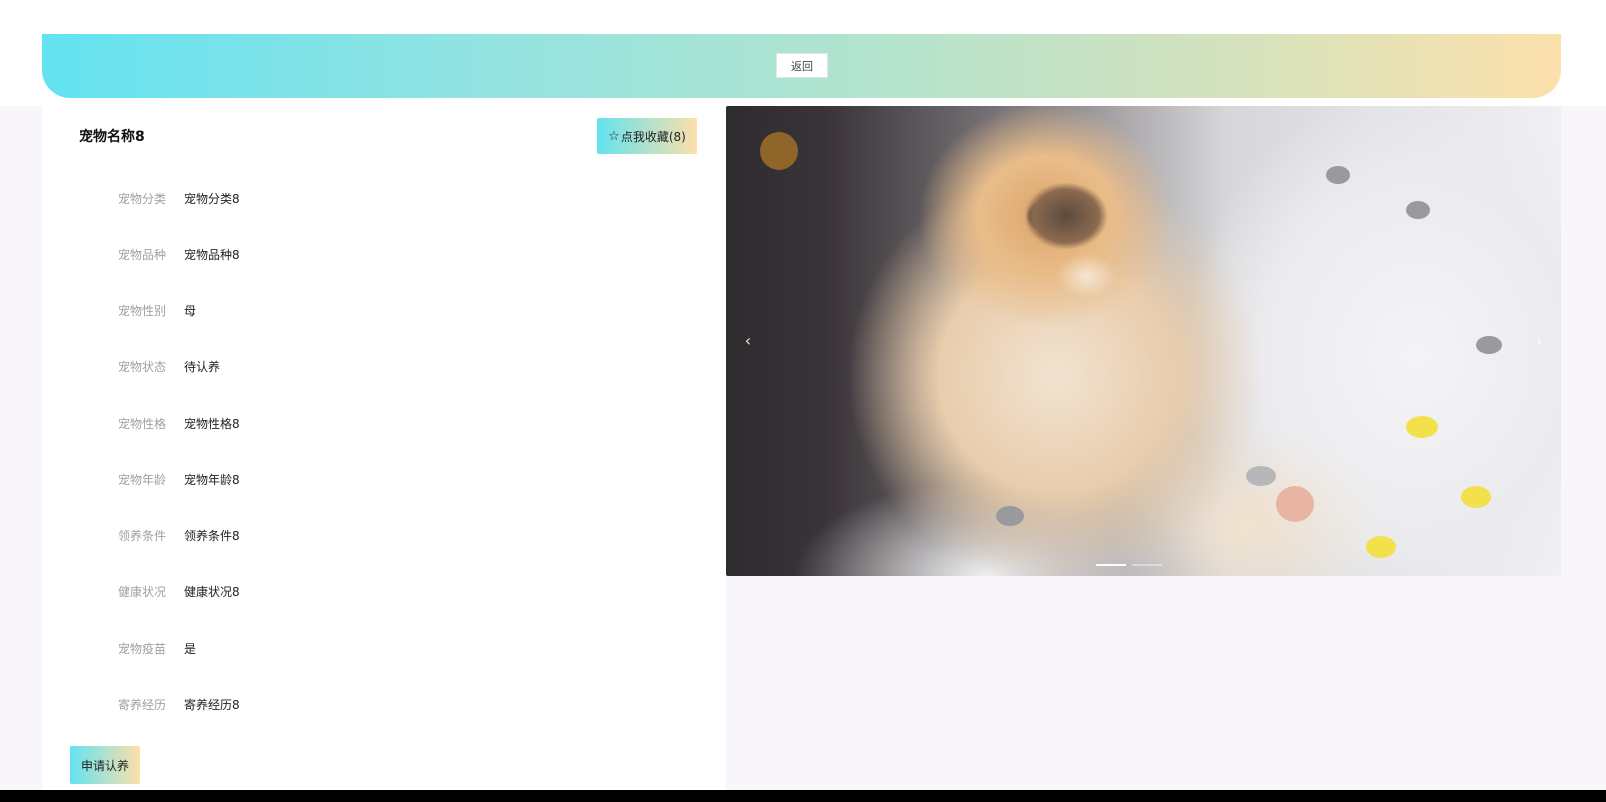 The image size is (1606, 802). I want to click on apply-adopt-button: 申请认养, so click(105, 765).